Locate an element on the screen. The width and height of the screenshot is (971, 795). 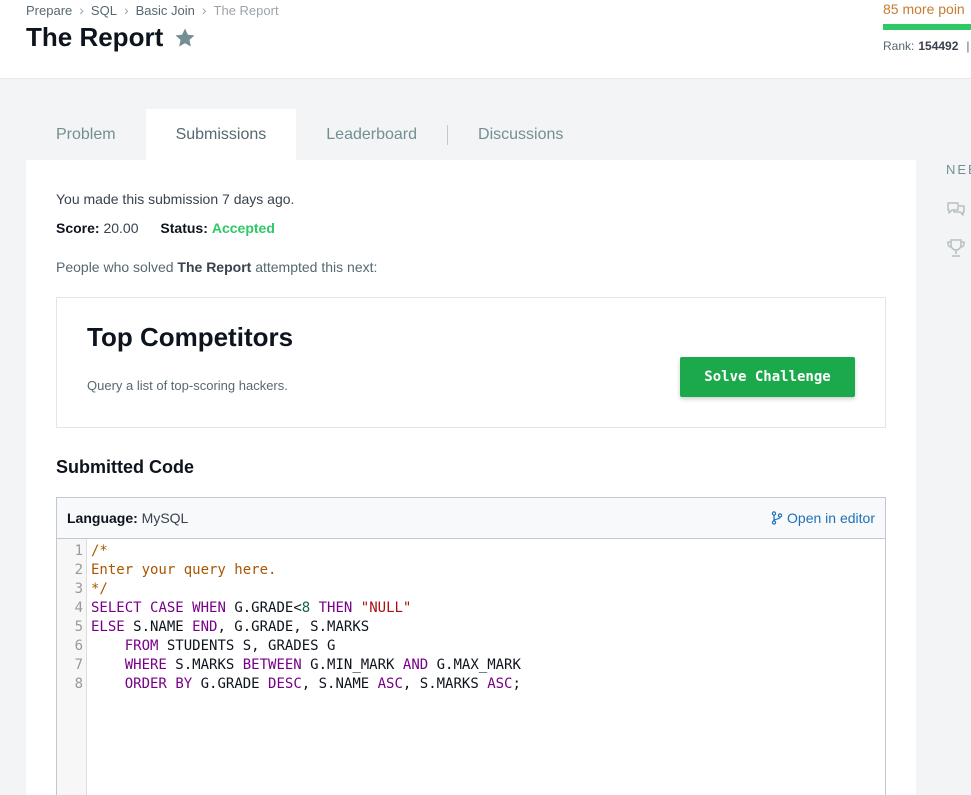
code-line: Enter your query here. is located at coordinates (184, 570).